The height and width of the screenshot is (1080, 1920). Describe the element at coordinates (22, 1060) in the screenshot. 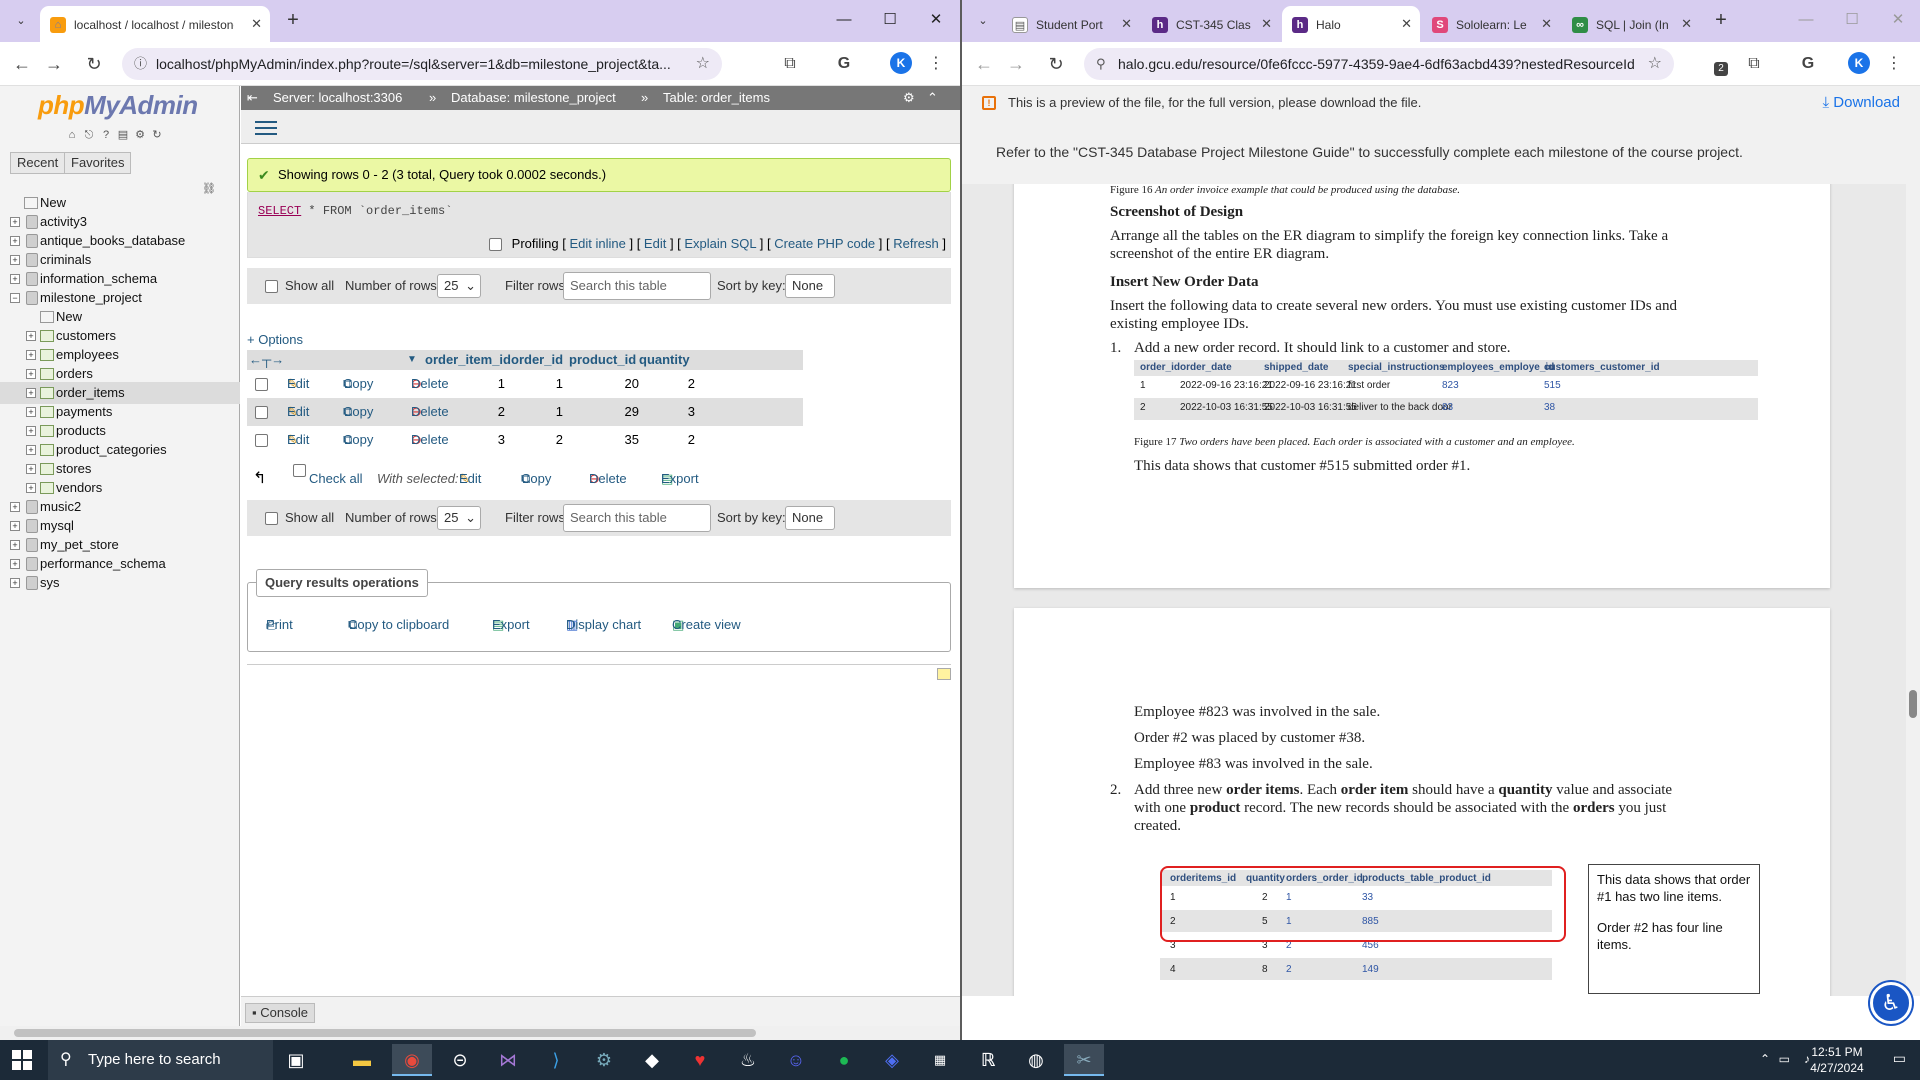

I see `windows-start-icon` at that location.